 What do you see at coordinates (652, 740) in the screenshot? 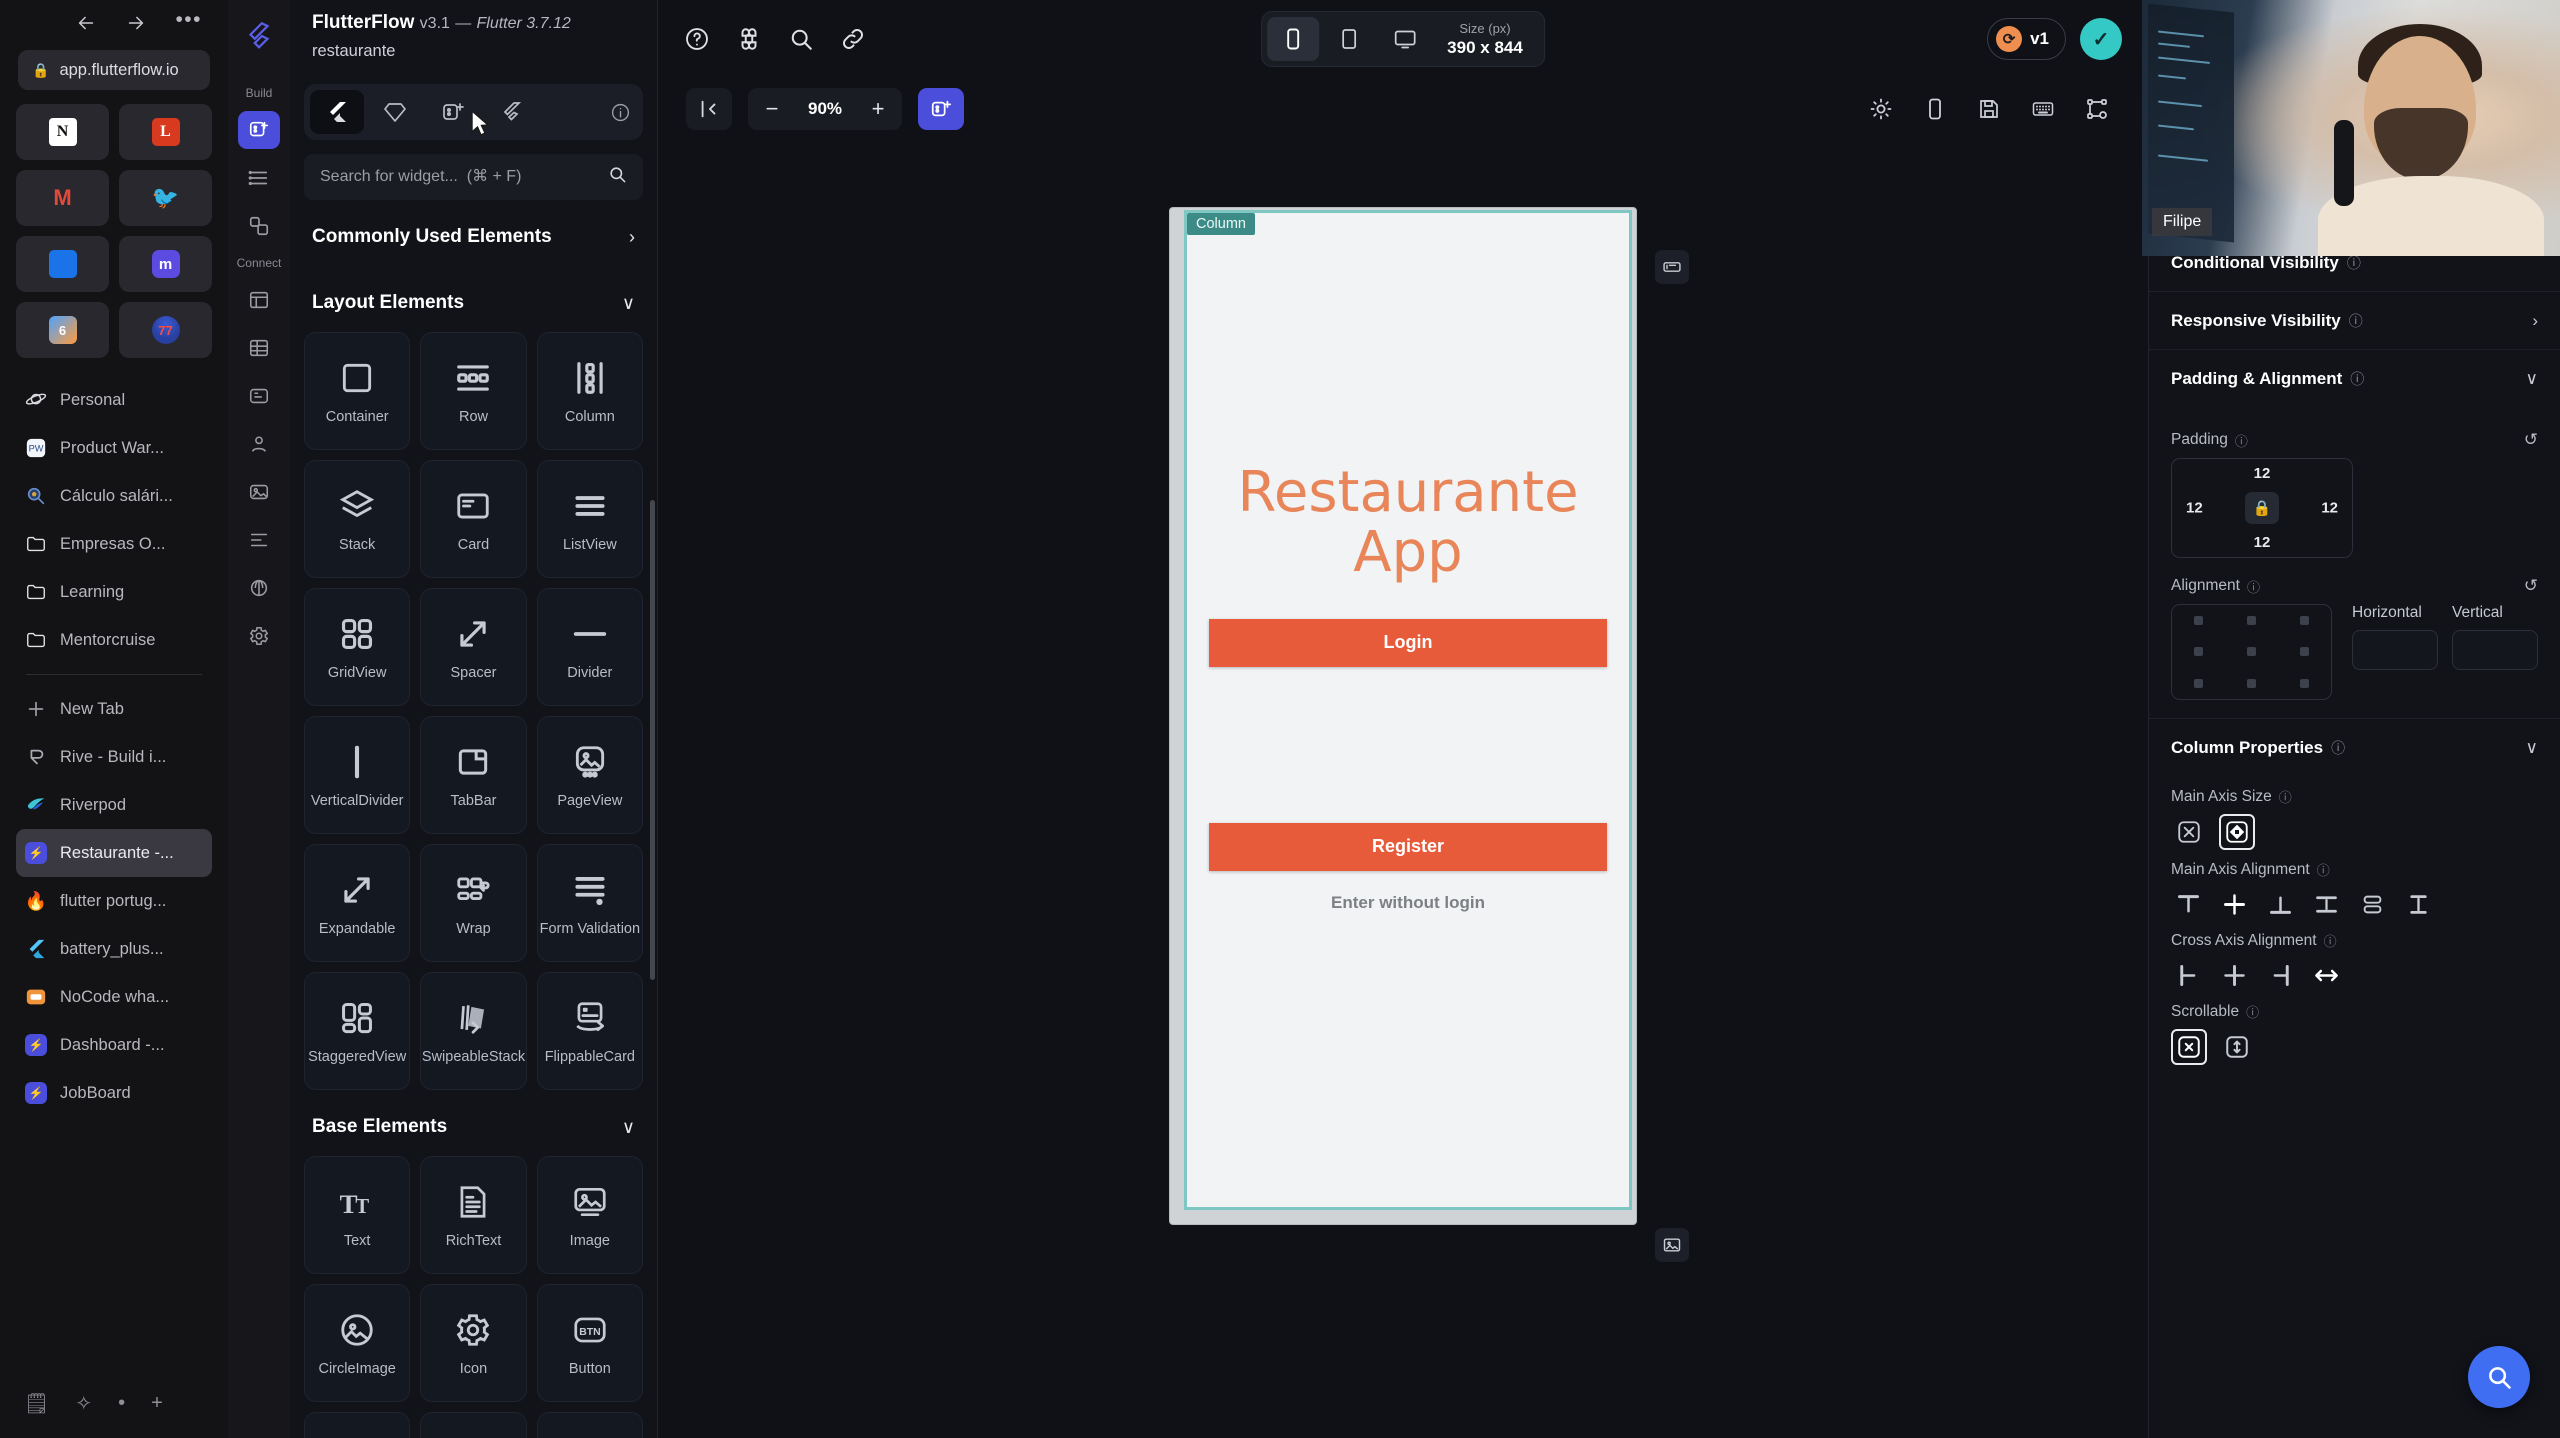
I see `palette-scrollbar` at bounding box center [652, 740].